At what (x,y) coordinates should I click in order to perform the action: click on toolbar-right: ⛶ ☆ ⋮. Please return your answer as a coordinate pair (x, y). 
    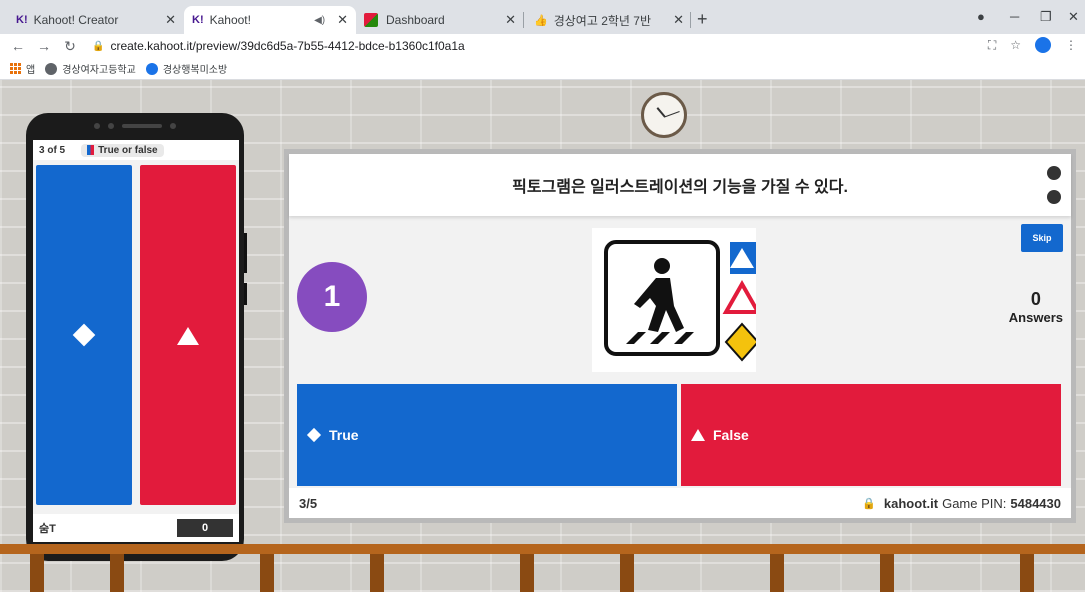
    Looking at the image, I should click on (1032, 45).